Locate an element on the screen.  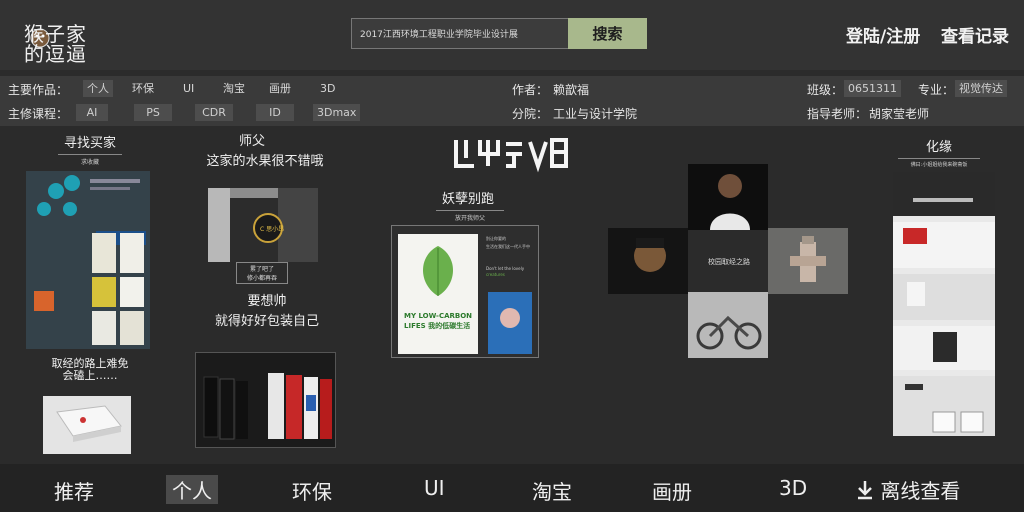
project-package-thumb is located at coordinates (265, 400).